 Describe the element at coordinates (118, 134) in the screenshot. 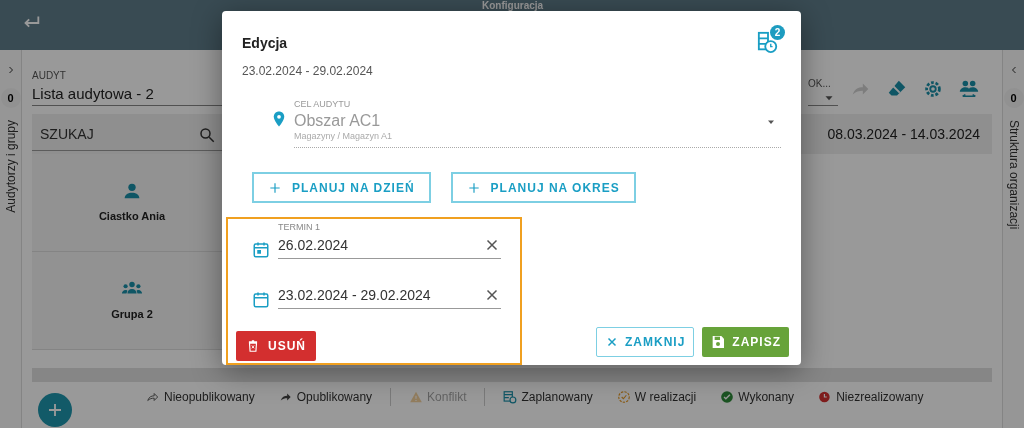

I see `search-field: SZUKAJ` at that location.